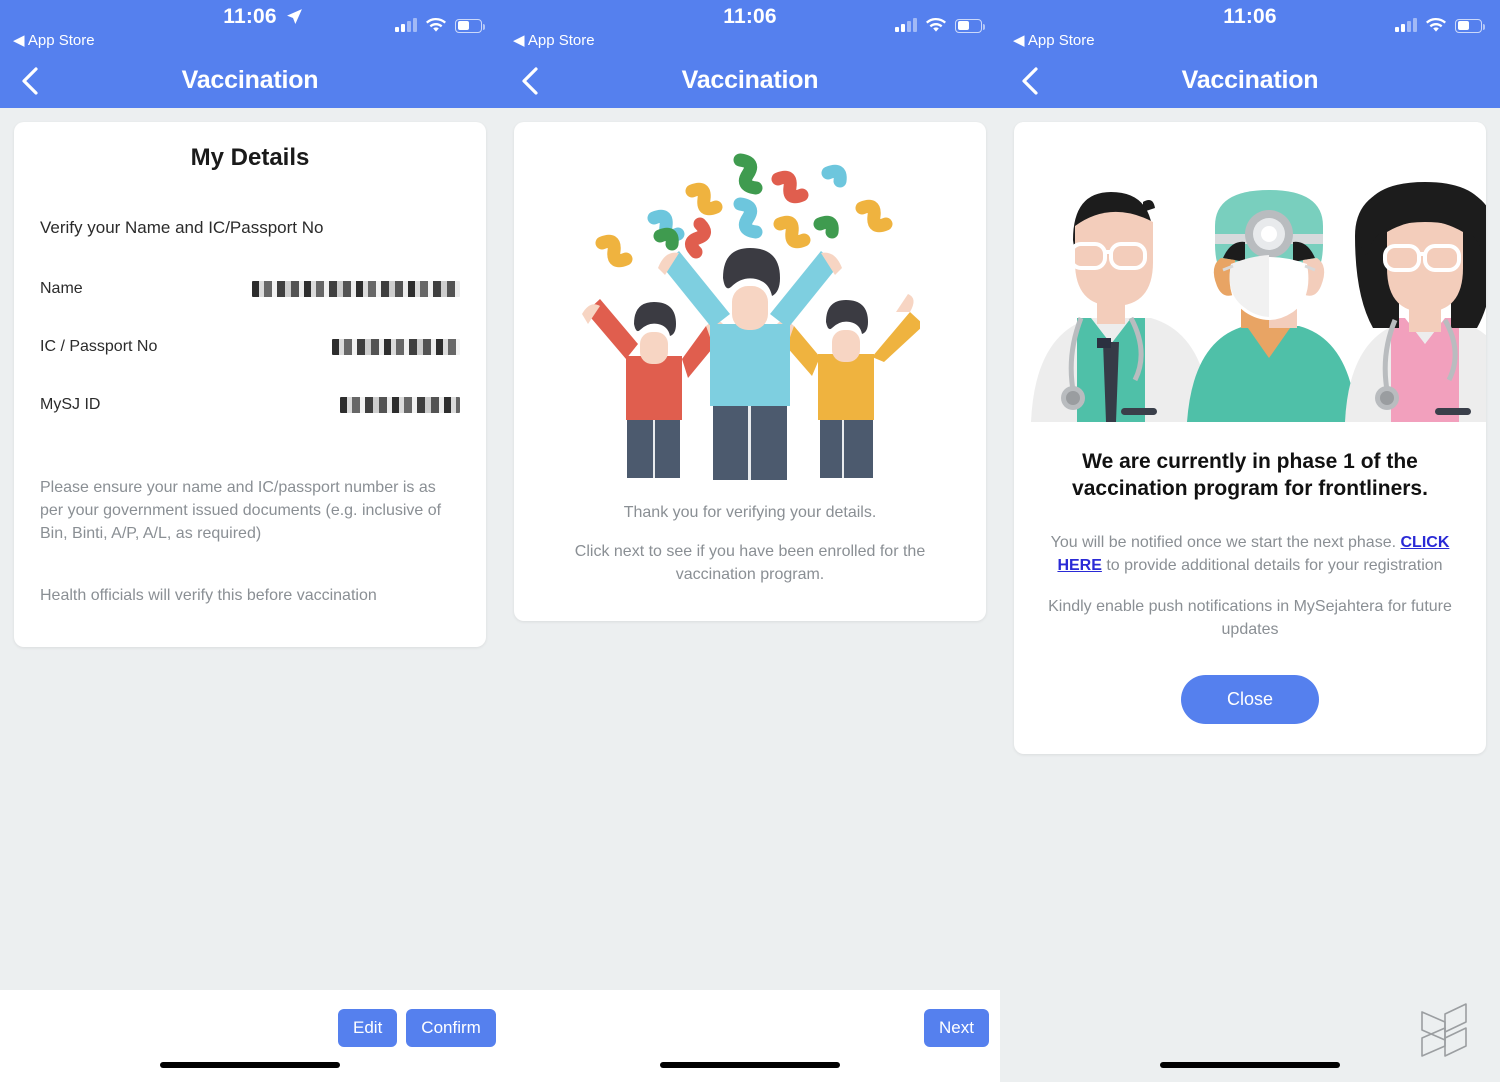 The width and height of the screenshot is (1500, 1082). Describe the element at coordinates (500, 1036) in the screenshot. I see `bottom-action-bar: Edit Confirm Next` at that location.